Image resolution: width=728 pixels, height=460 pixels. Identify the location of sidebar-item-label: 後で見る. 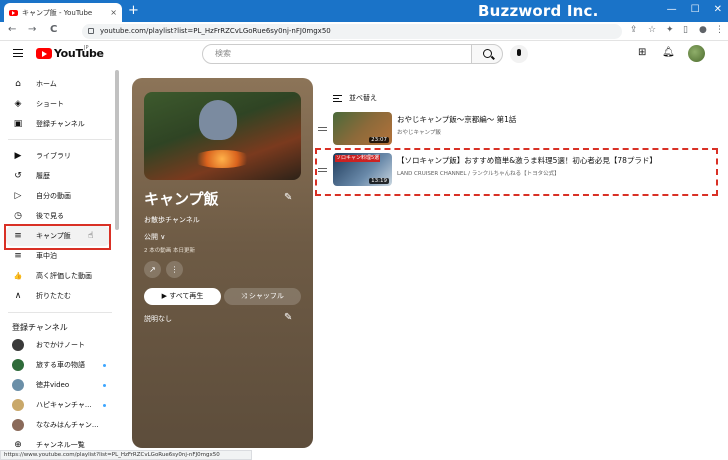
(50, 216).